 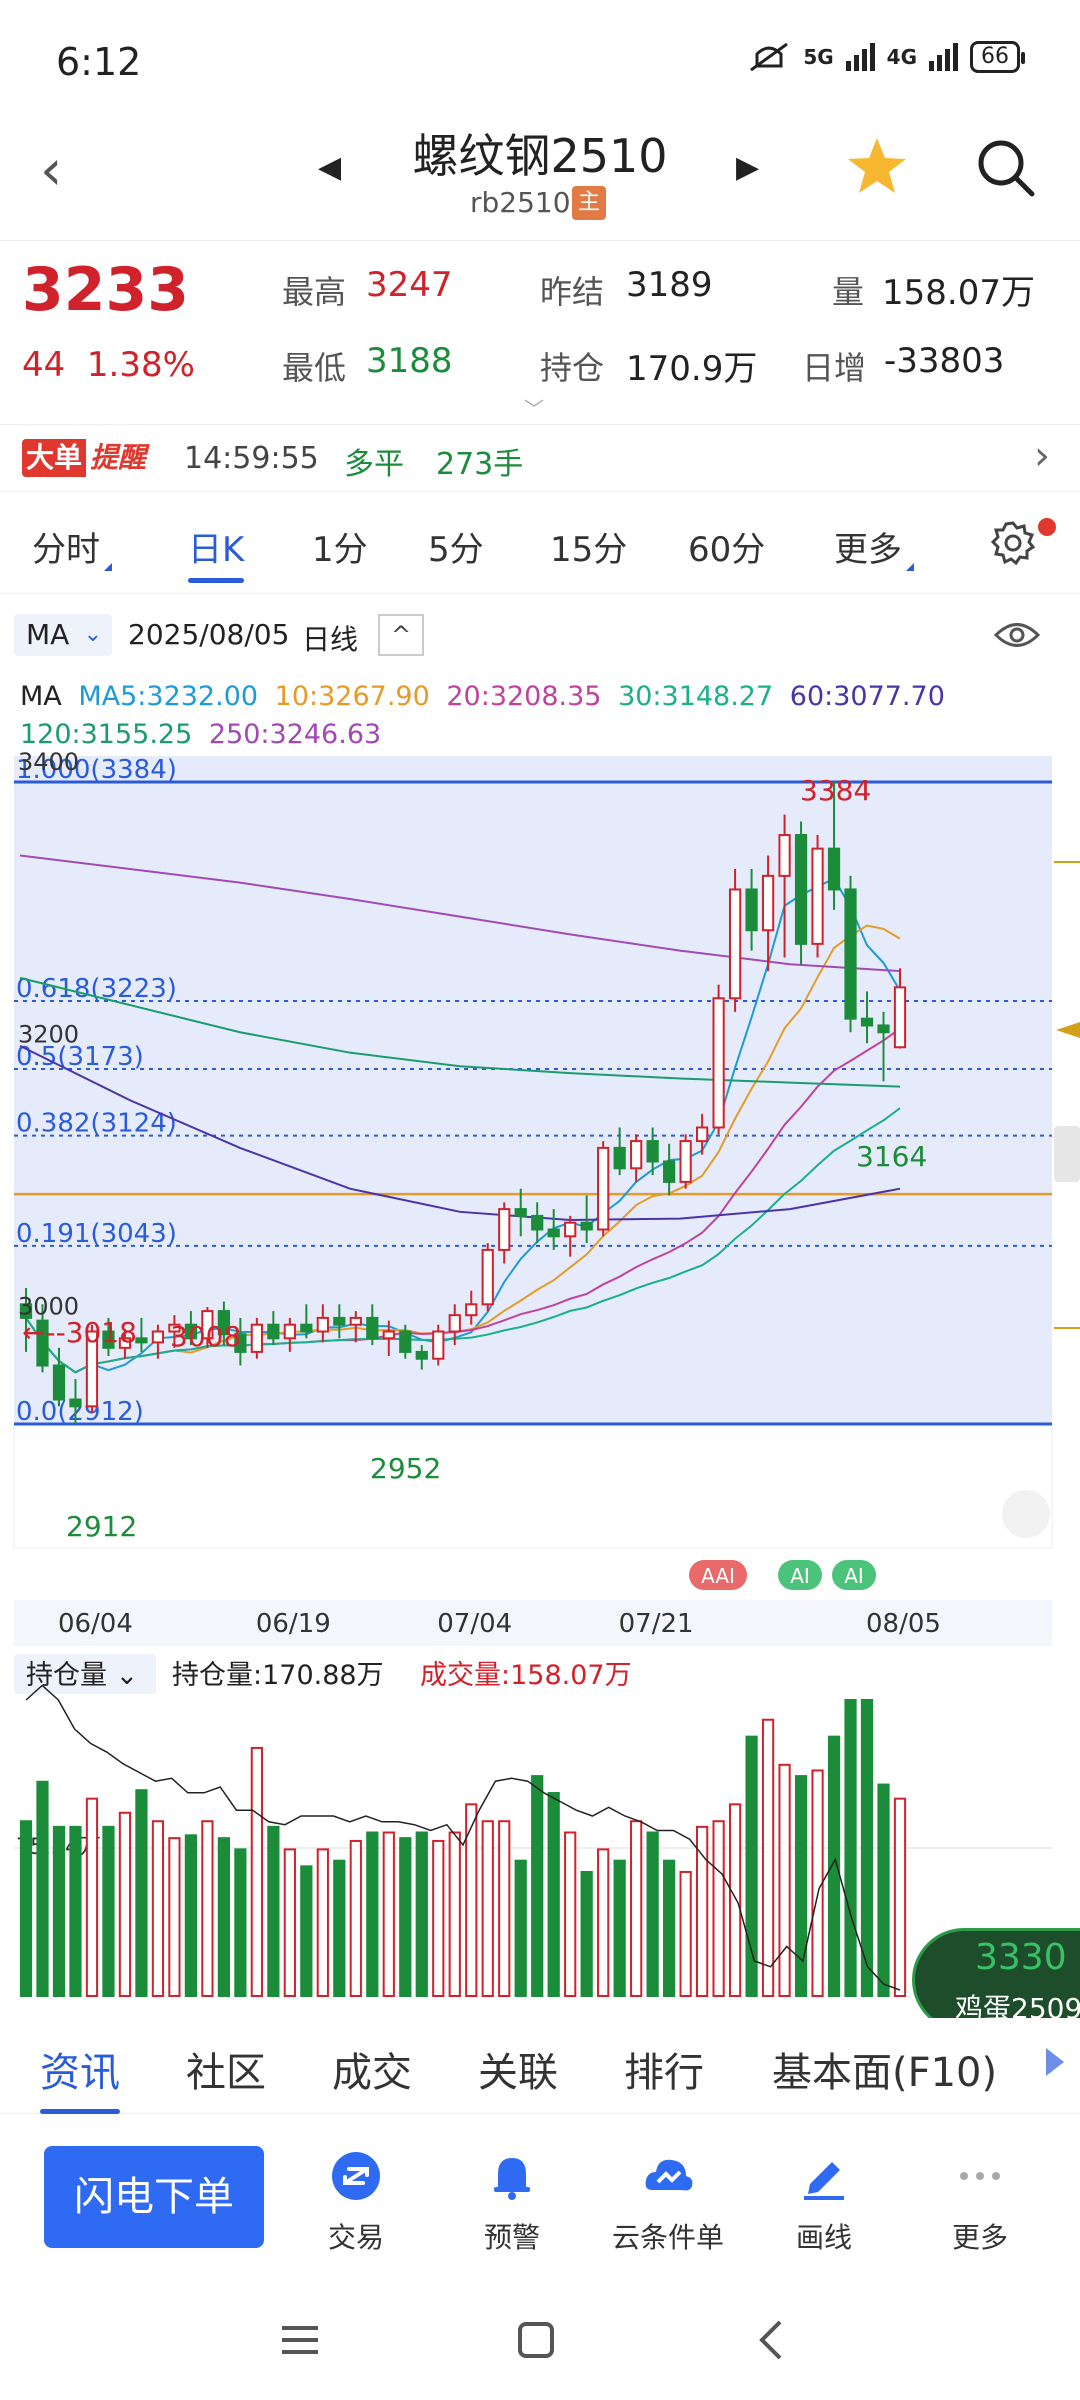 What do you see at coordinates (48, 1034) in the screenshot?
I see `price-tick-label: 3200` at bounding box center [48, 1034].